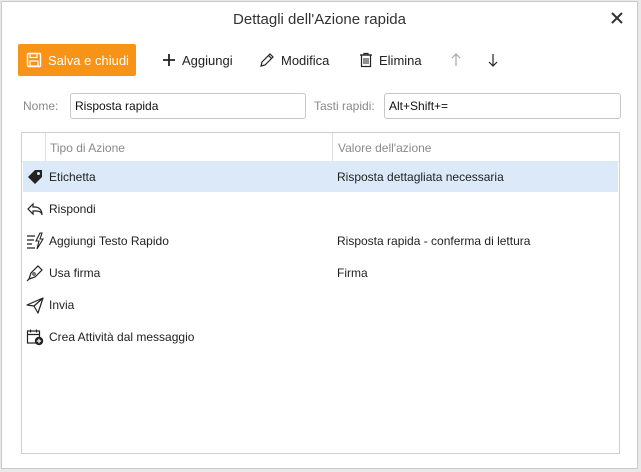 The width and height of the screenshot is (641, 472). I want to click on action-type: Usa firma, so click(75, 273).